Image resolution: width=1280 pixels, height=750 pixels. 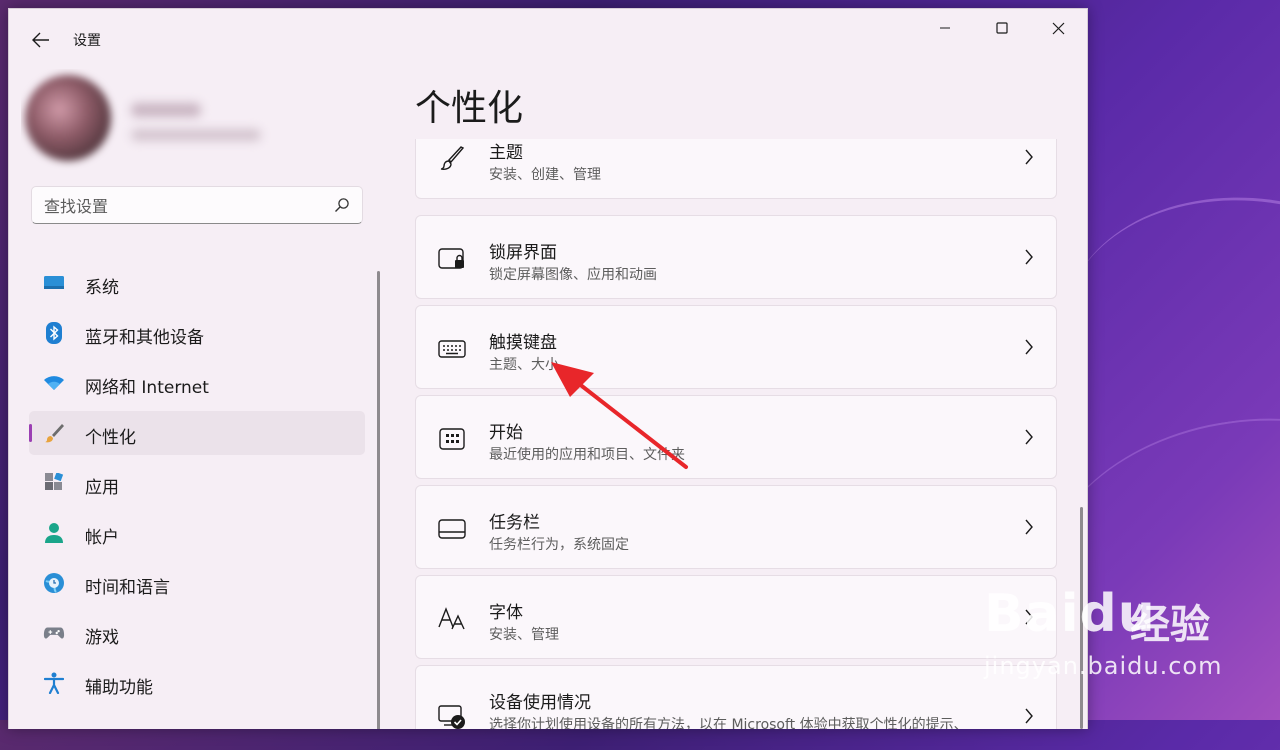 I want to click on card-description: 选择你计划使用设备的所有方法，以在 Microsoft 体验中获取个性化的提示、, so click(x=728, y=723).